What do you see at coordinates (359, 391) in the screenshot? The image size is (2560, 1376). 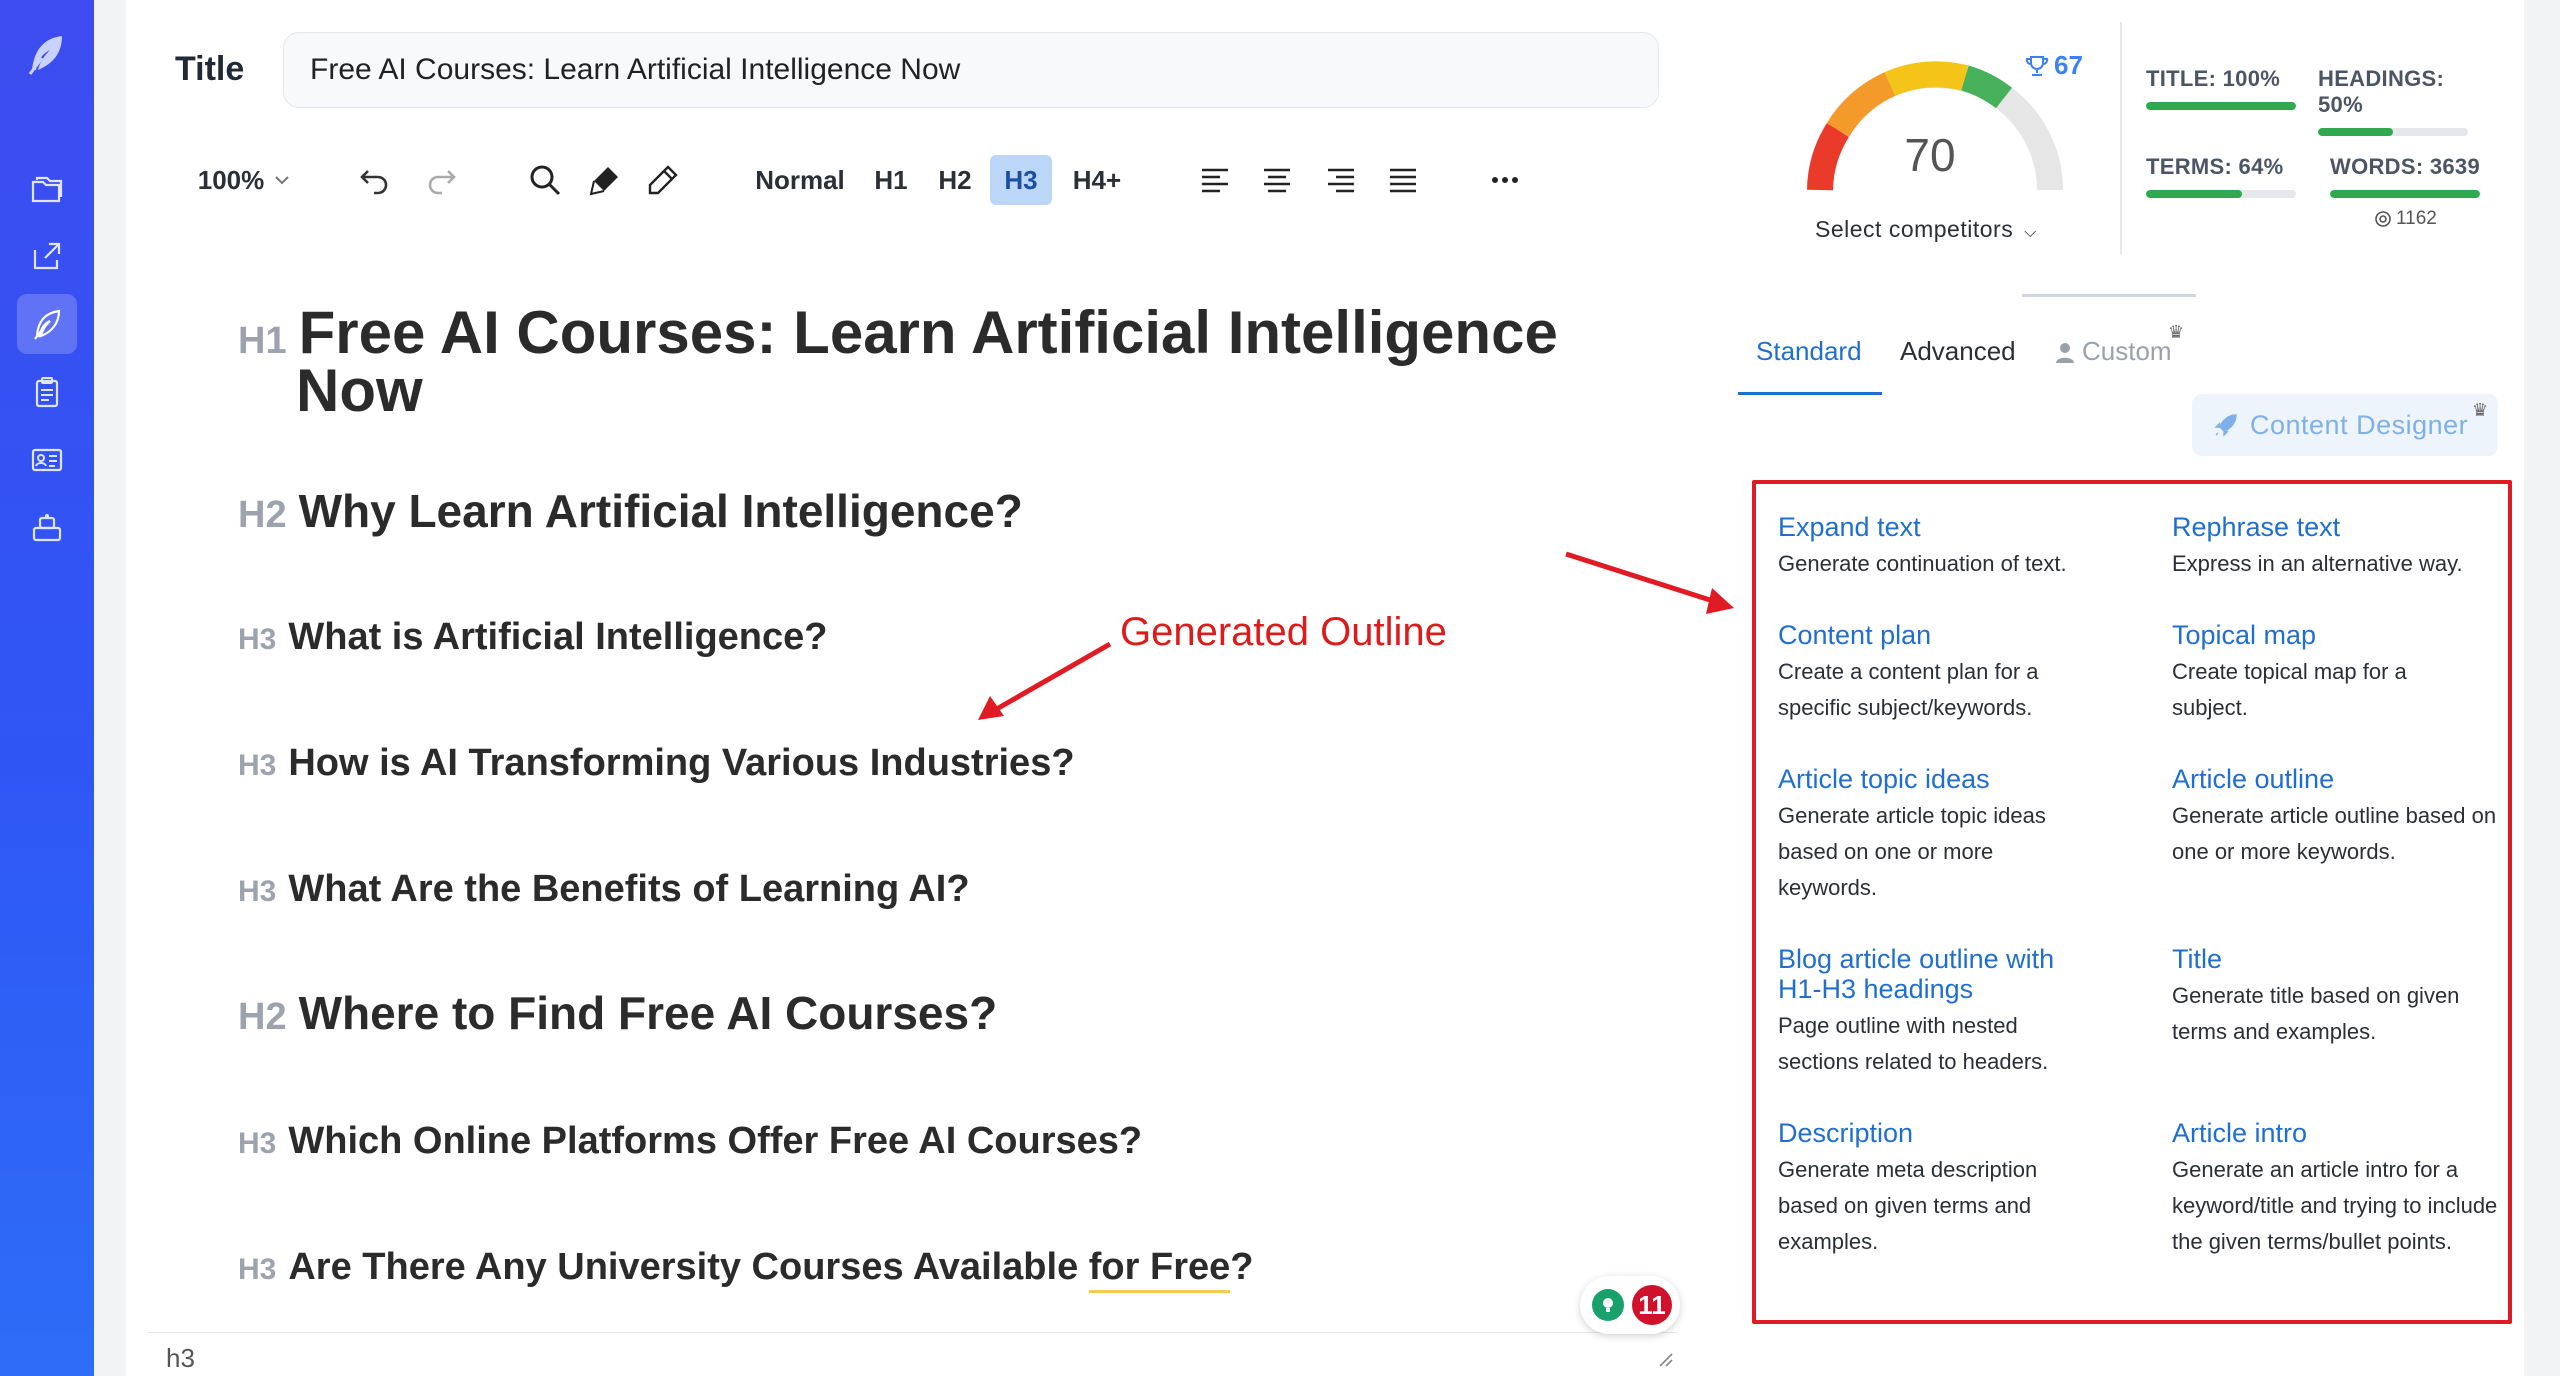 I see `outline-heading-h1-continuation: Now` at bounding box center [359, 391].